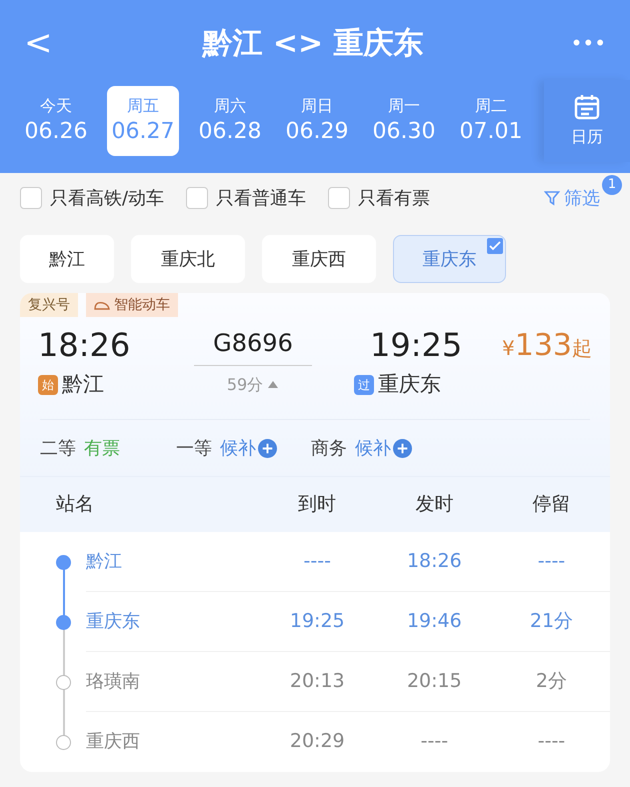  Describe the element at coordinates (102, 449) in the screenshot. I see `ticket-status: 有票` at that location.